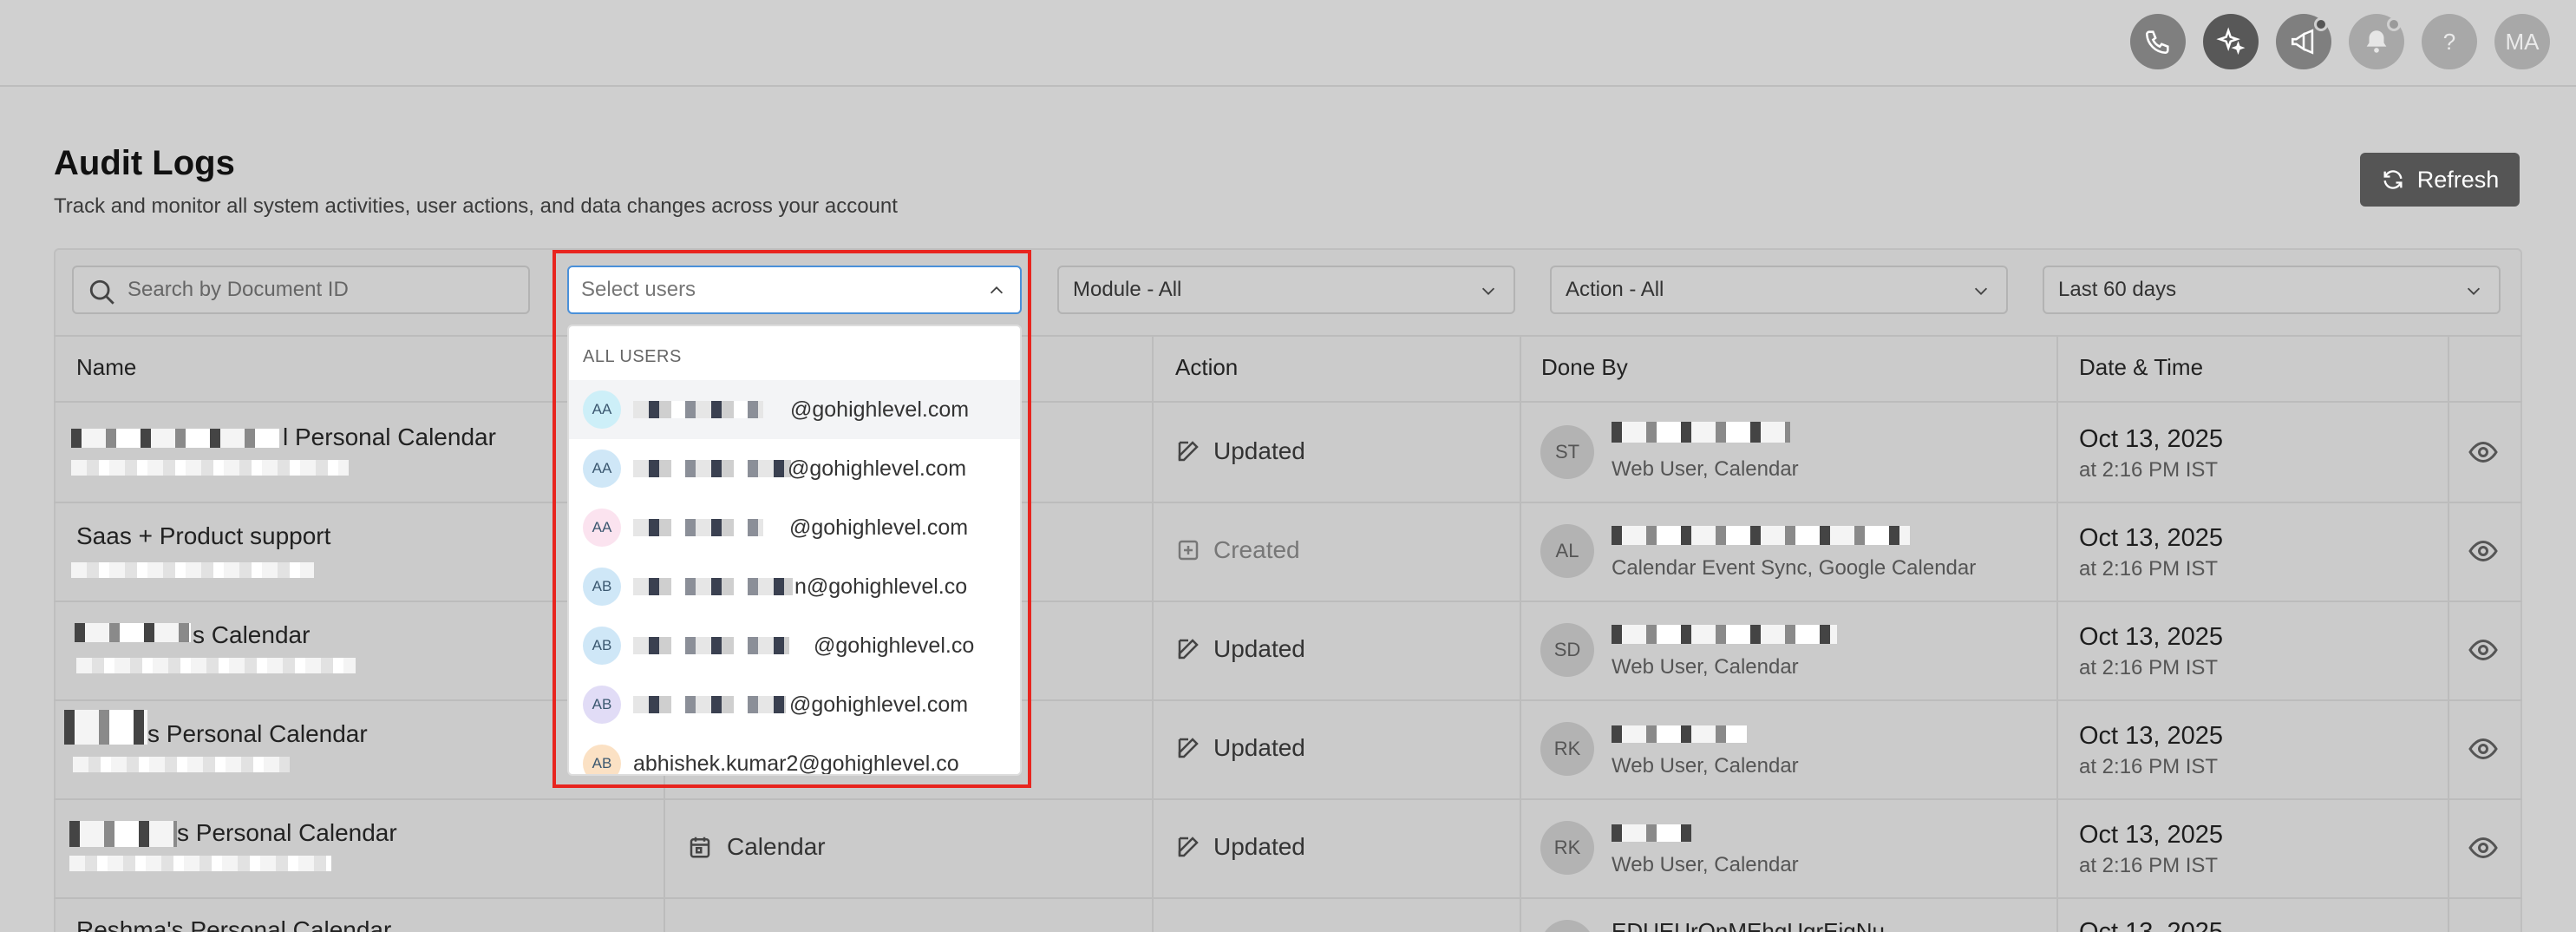 Image resolution: width=2576 pixels, height=932 pixels. What do you see at coordinates (2449, 41) in the screenshot?
I see `help-icon: ?` at bounding box center [2449, 41].